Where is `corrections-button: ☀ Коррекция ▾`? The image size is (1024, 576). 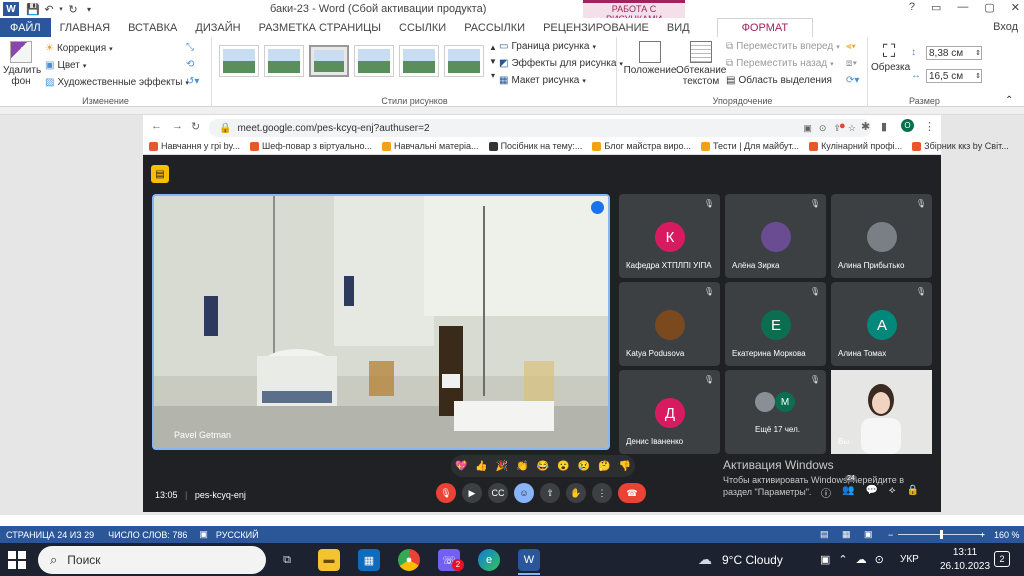
corrections-button: ☀ Коррекция ▾ is located at coordinates (79, 48).